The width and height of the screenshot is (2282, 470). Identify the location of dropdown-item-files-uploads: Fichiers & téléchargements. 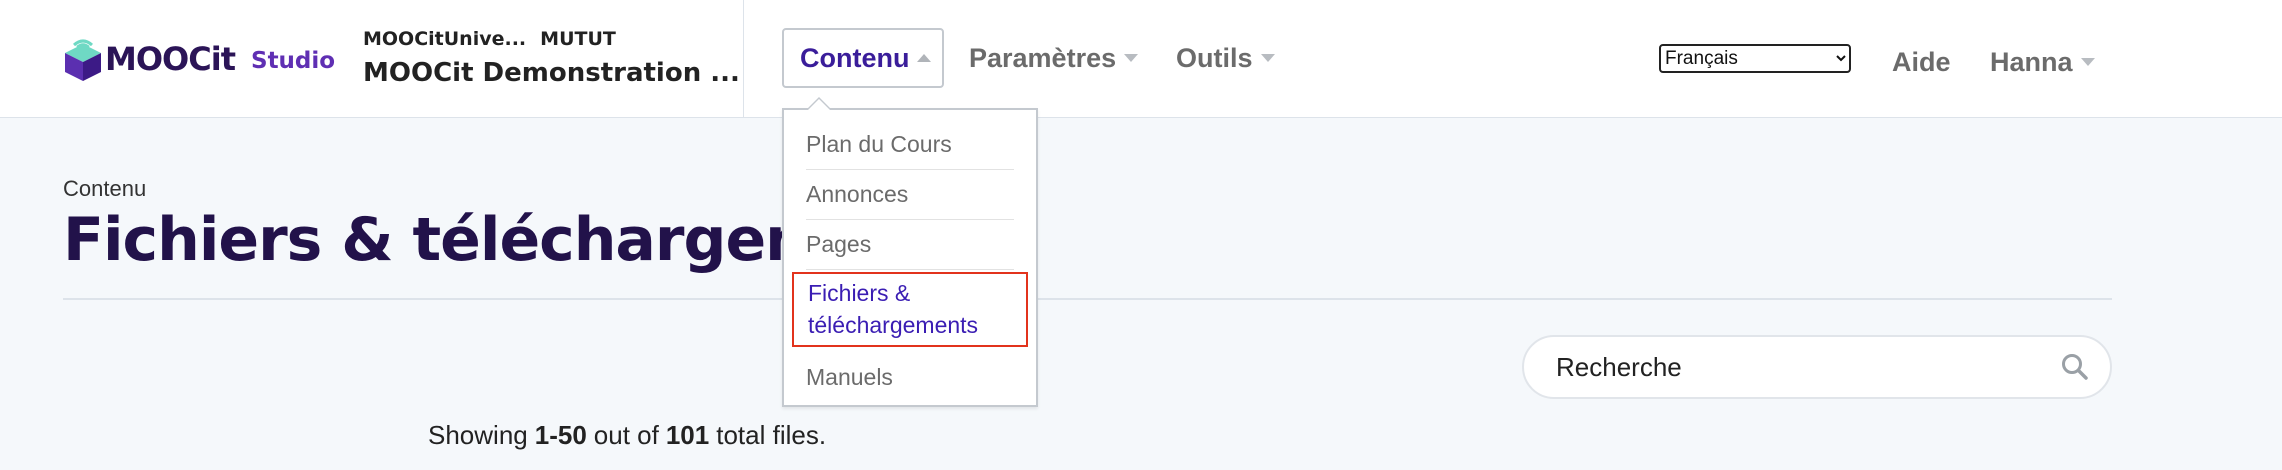
(910, 309).